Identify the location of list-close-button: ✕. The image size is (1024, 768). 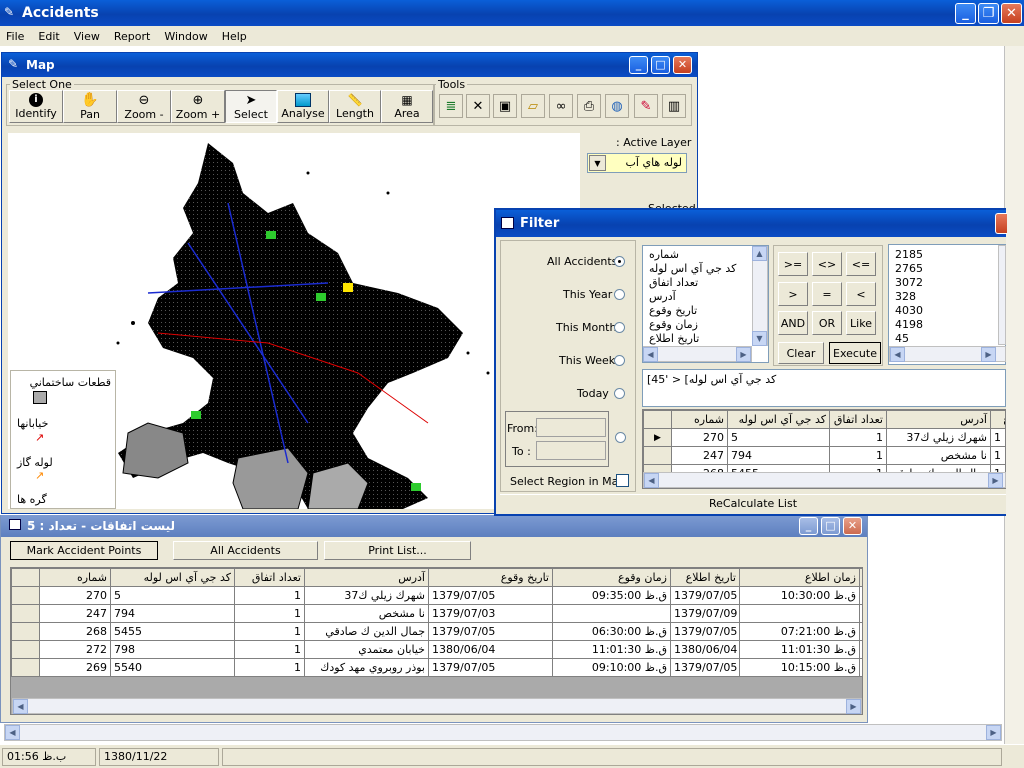
(852, 526).